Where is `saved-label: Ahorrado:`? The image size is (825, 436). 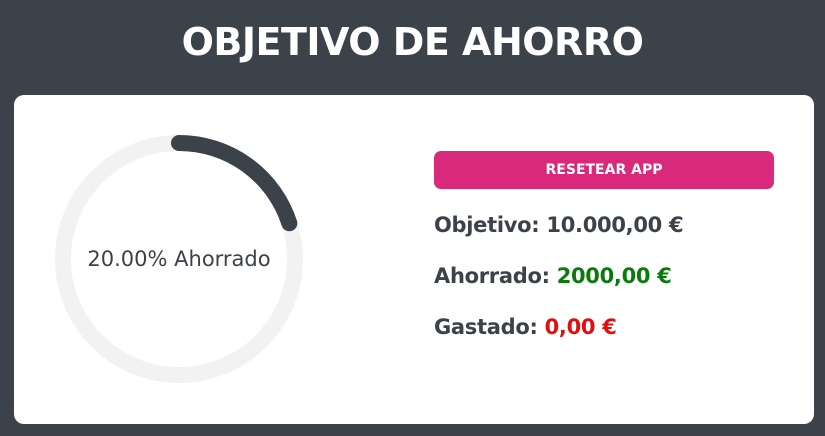
saved-label: Ahorrado: is located at coordinates (492, 276).